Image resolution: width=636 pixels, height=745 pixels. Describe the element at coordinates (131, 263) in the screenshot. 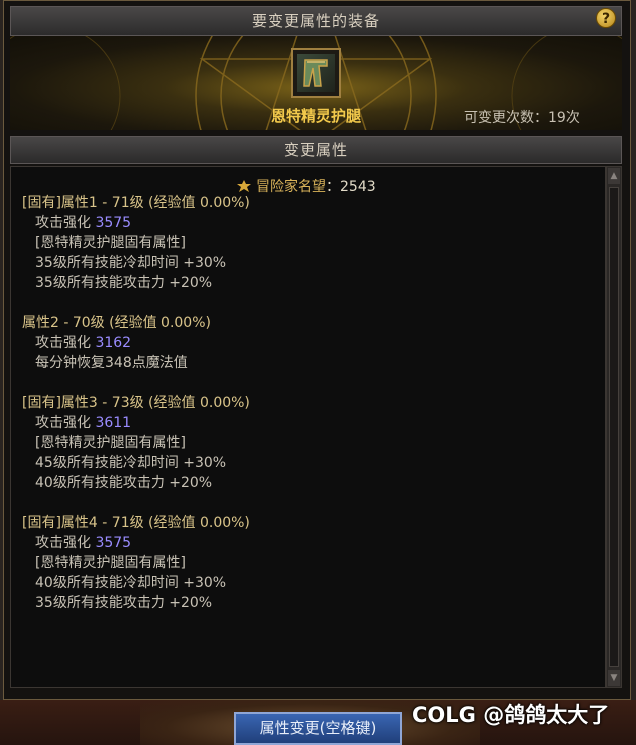

I see `attribute-effect: 35级所有技能冷却时间 +30%` at that location.